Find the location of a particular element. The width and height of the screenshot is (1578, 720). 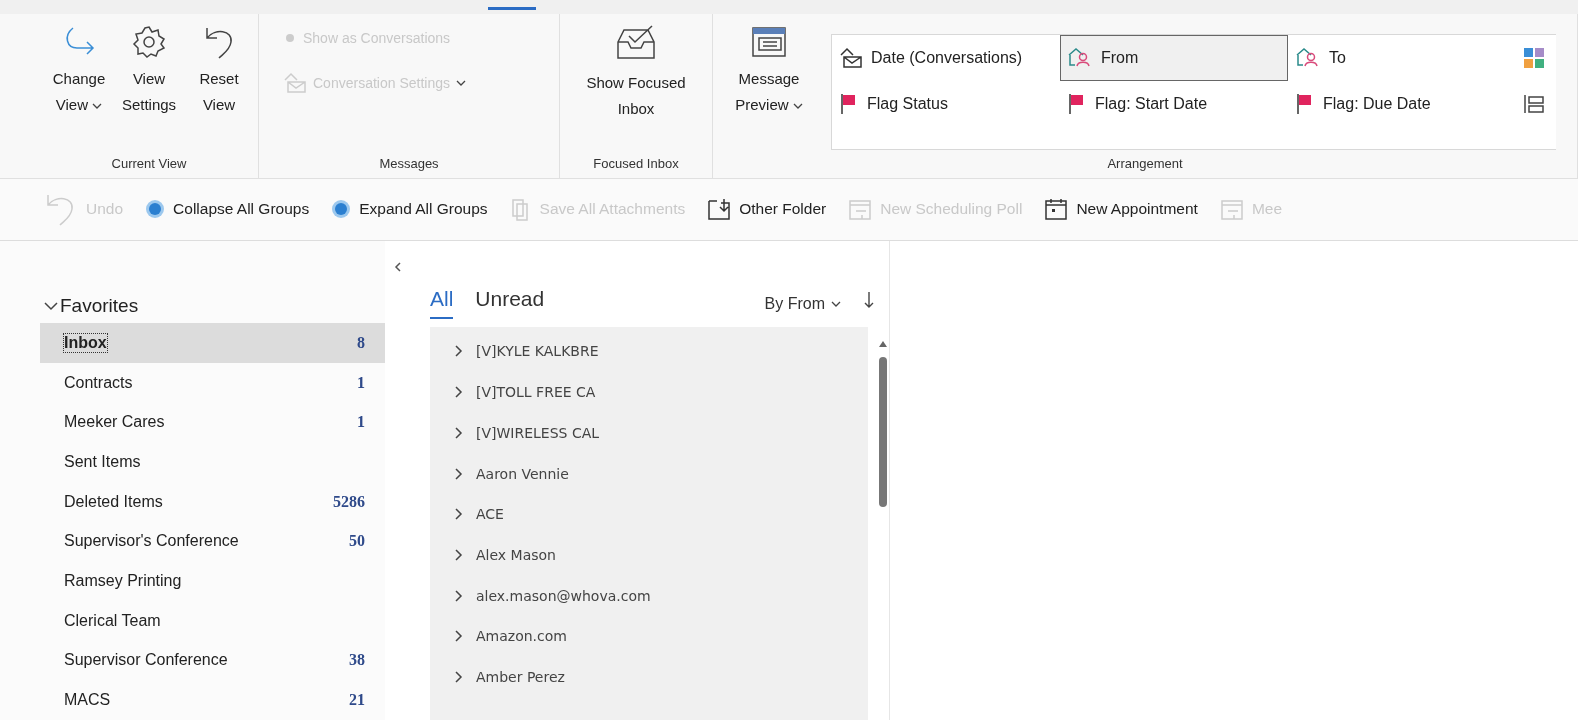

arrangement-option: Date (Conversations) is located at coordinates (946, 57).